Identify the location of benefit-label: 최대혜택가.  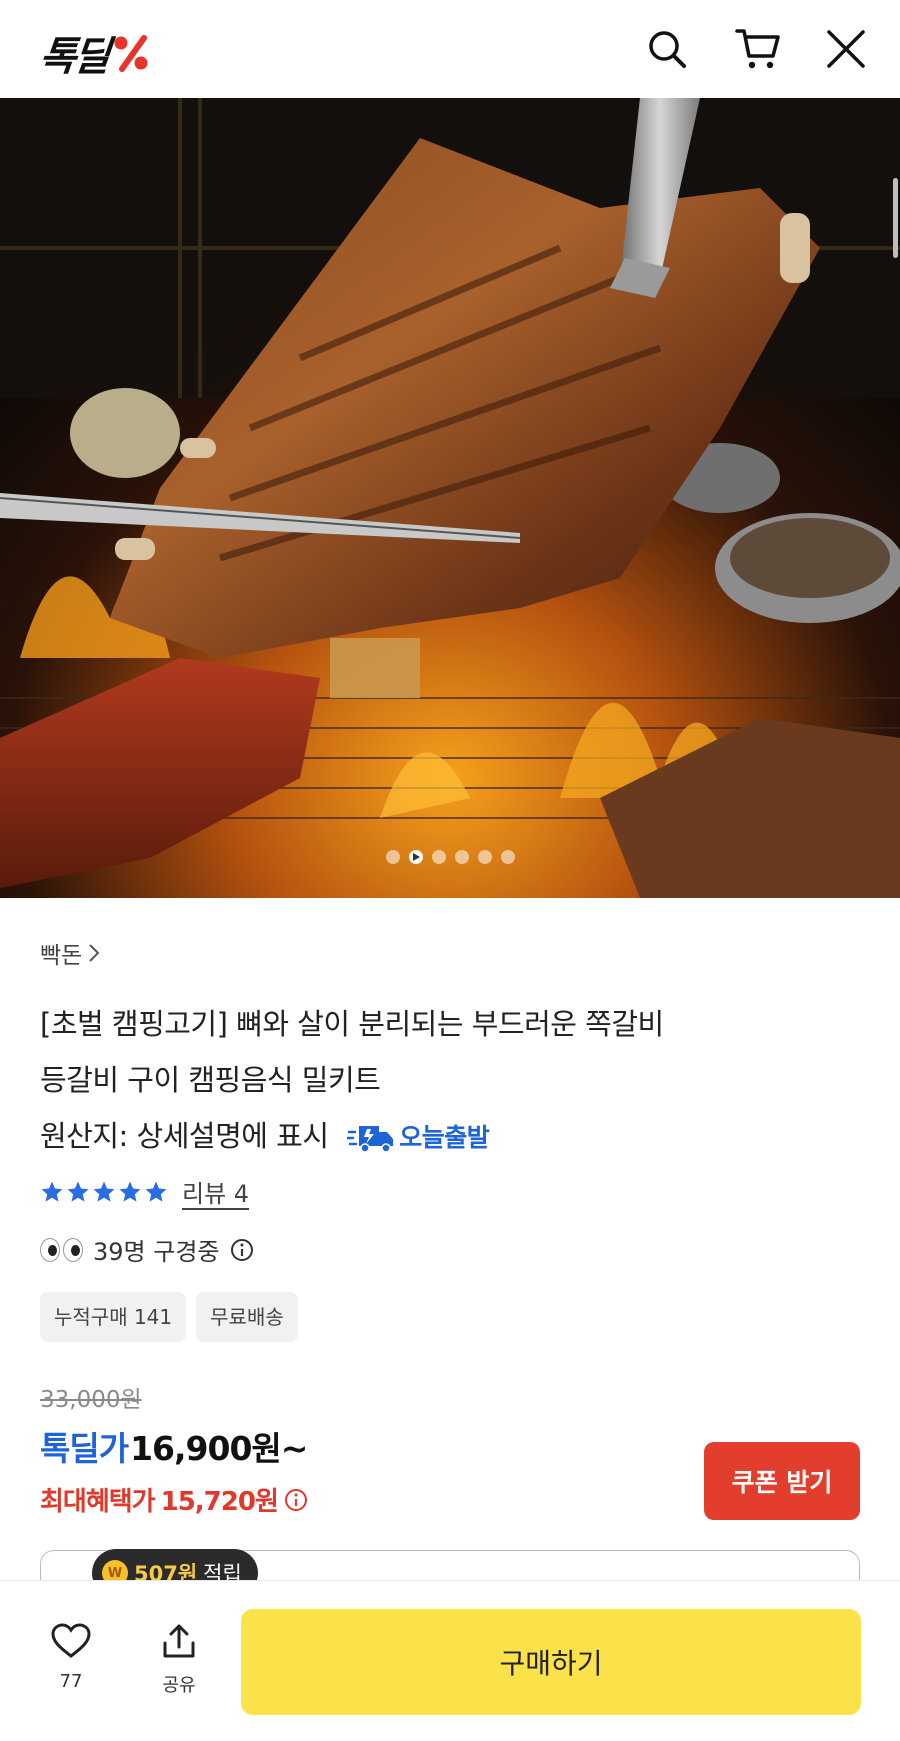
(98, 1502).